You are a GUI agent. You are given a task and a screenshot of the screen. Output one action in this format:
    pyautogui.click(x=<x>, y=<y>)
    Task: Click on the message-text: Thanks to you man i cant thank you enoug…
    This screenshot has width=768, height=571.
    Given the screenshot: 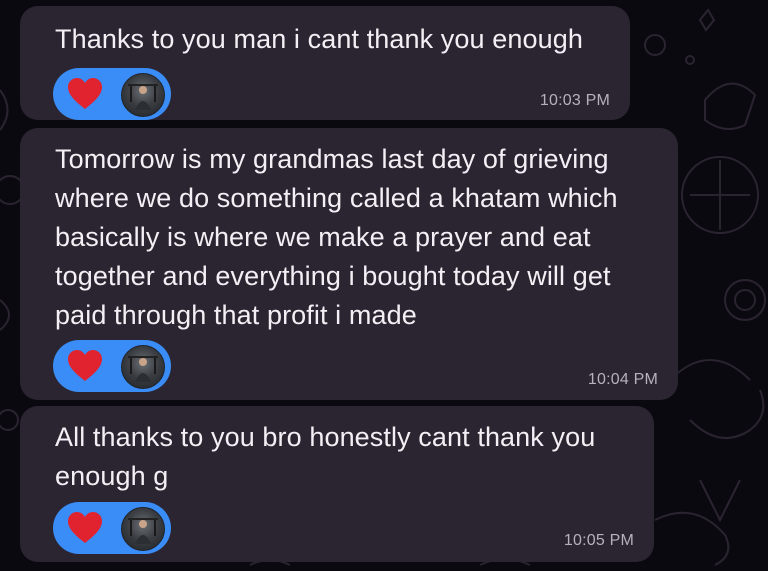 What is the action you would take?
    pyautogui.click(x=319, y=39)
    